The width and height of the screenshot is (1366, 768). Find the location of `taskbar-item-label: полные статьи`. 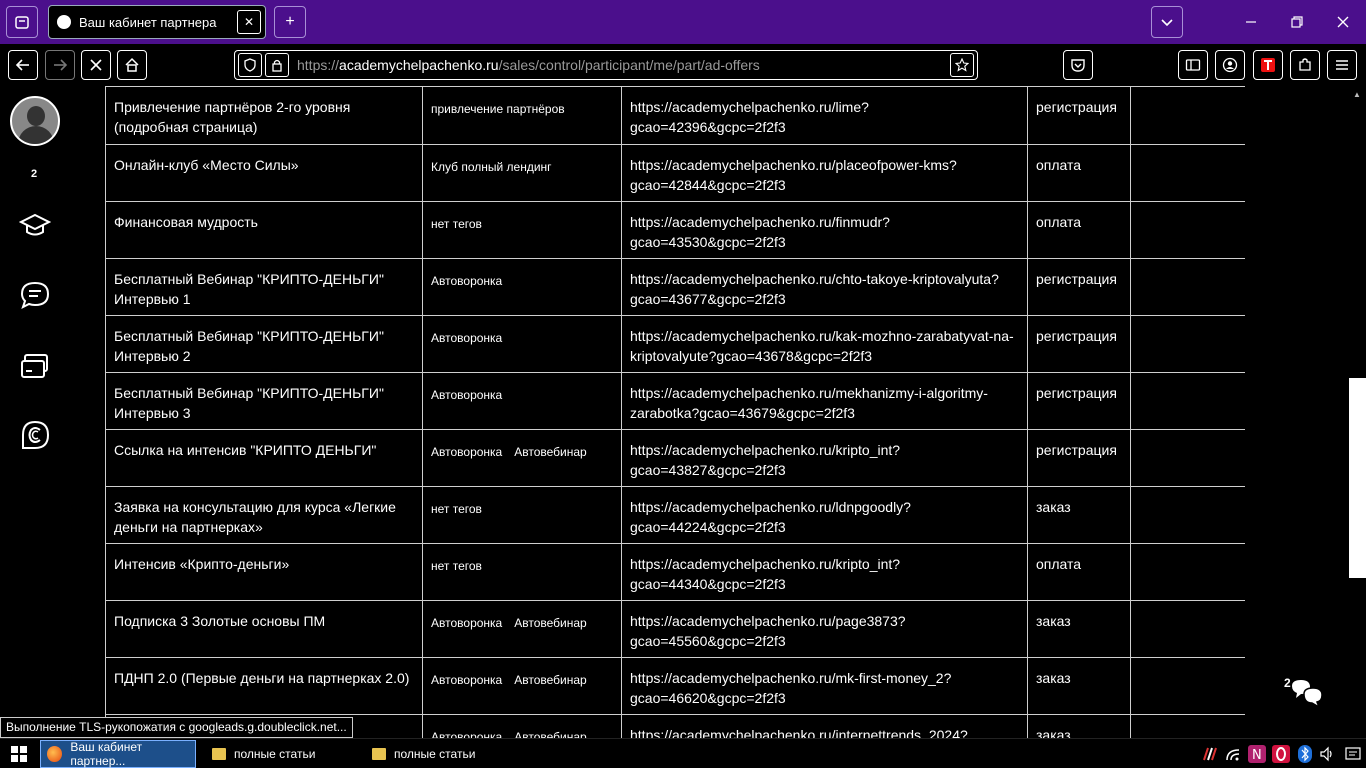

taskbar-item-label: полные статьи is located at coordinates (435, 754).